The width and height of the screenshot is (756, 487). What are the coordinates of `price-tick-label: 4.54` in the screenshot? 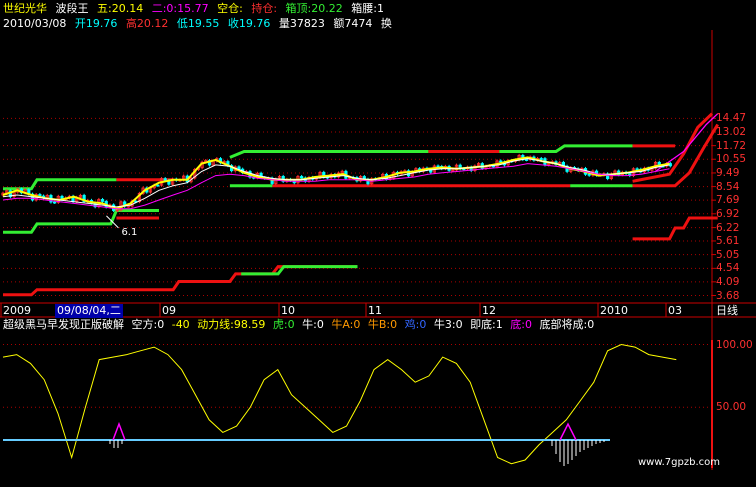 It's located at (728, 268).